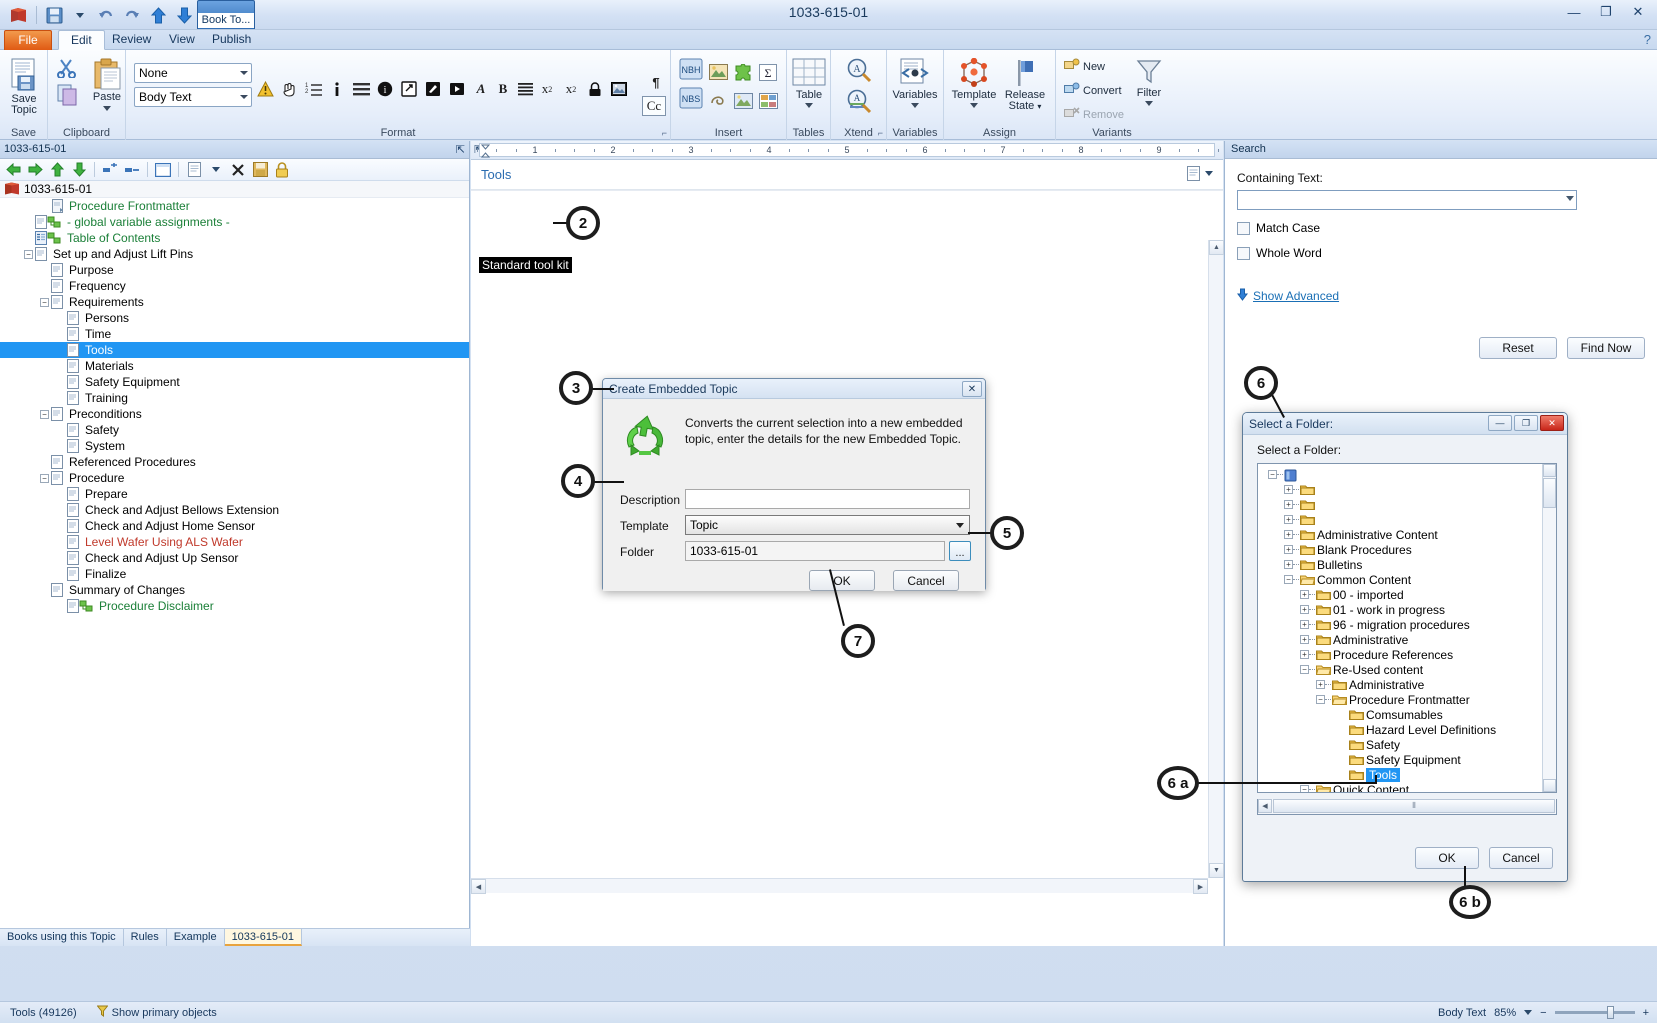 This screenshot has width=1657, height=1023. Describe the element at coordinates (718, 101) in the screenshot. I see `attachment-icon` at that location.